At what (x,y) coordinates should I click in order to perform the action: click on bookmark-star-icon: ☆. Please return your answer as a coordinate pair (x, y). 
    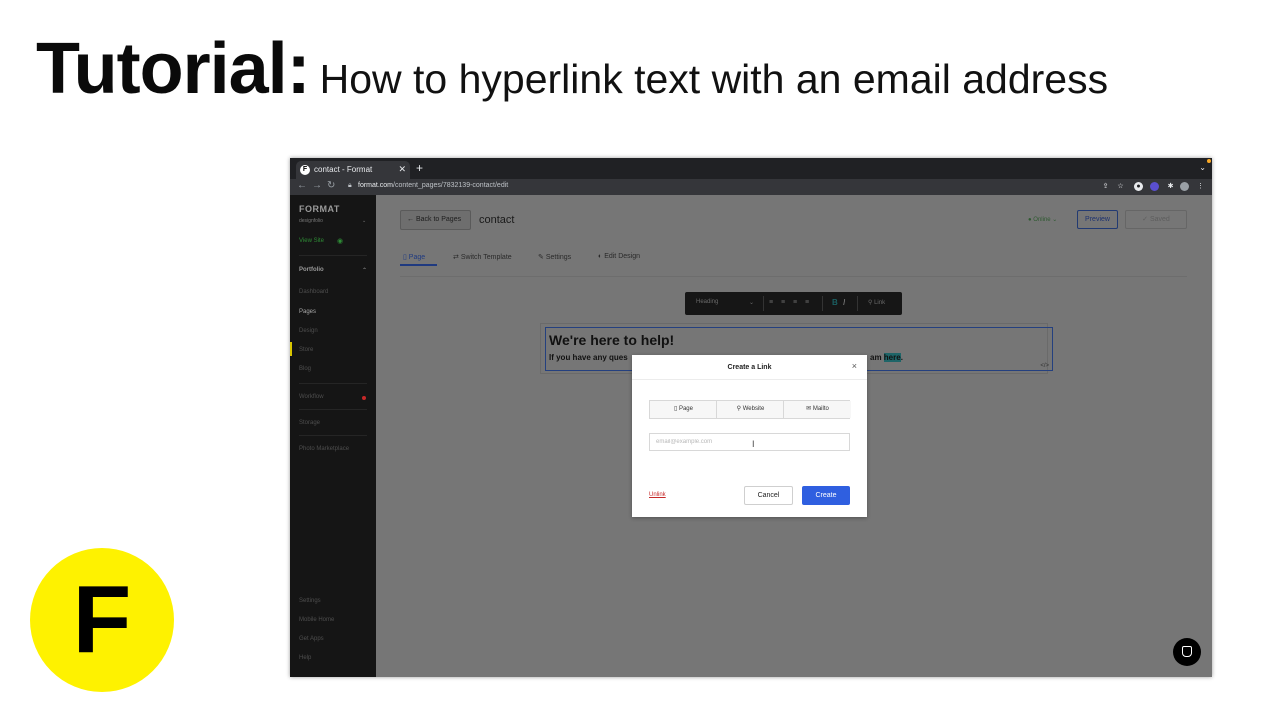
    Looking at the image, I should click on (1120, 186).